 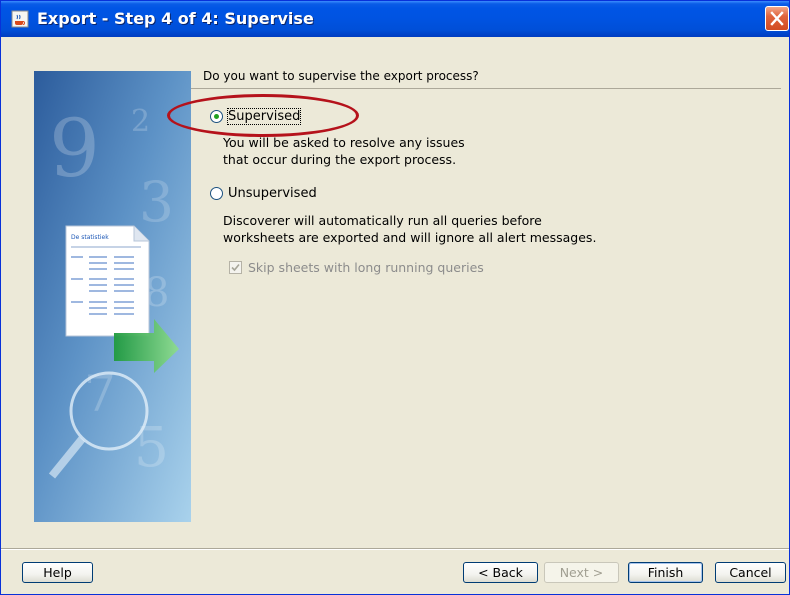 I want to click on finish-button: Finish, so click(x=665, y=572).